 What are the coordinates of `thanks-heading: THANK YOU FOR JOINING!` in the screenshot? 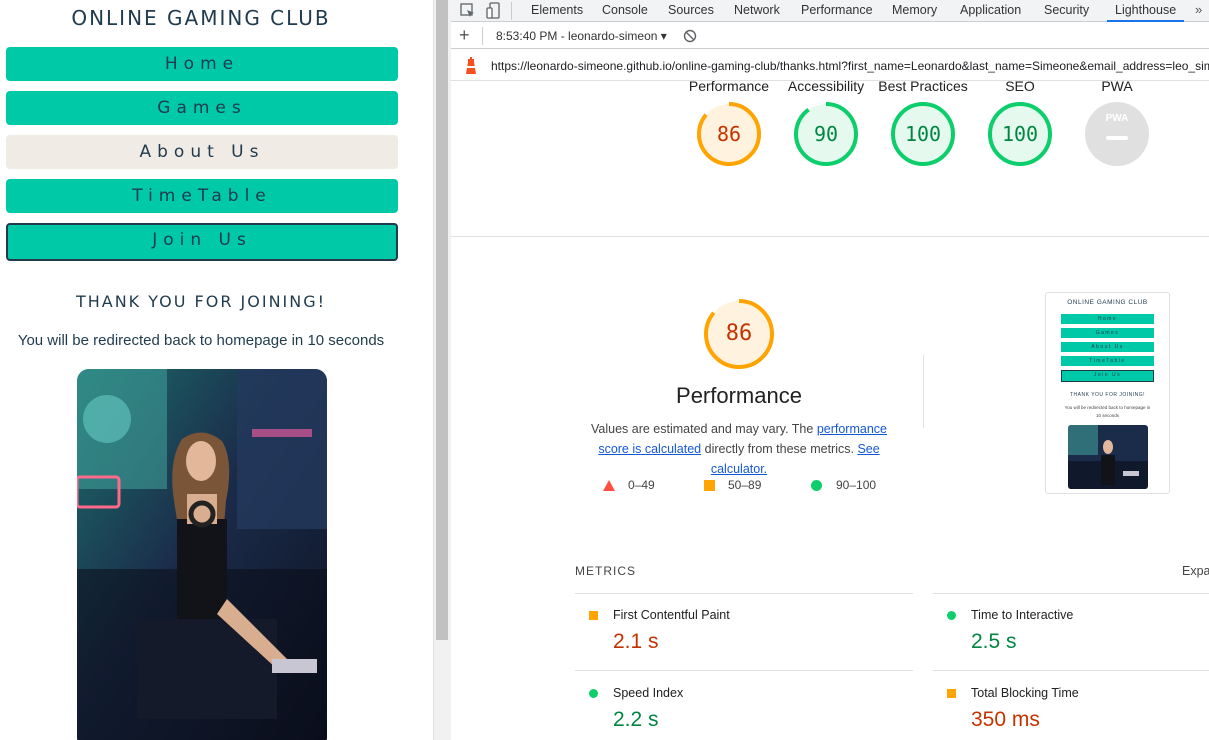 It's located at (201, 301).